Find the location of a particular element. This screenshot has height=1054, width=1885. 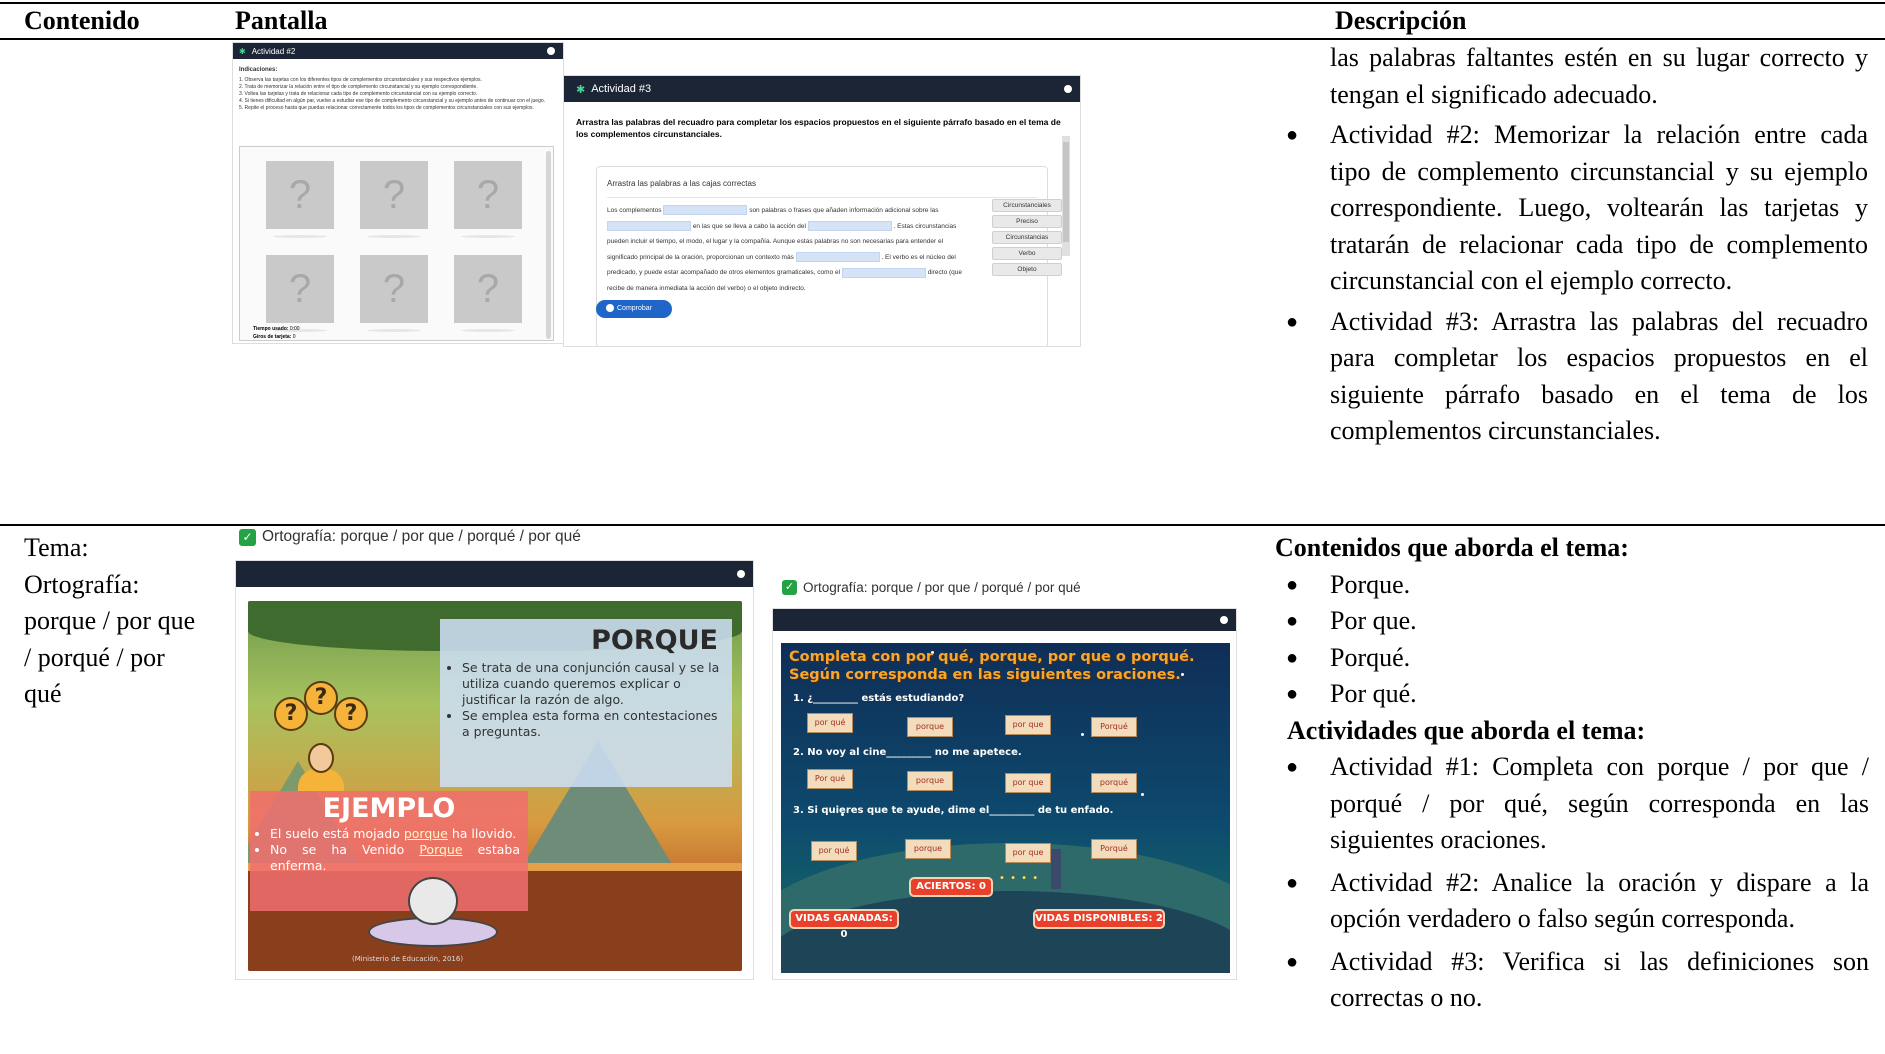

example-title: EJEMPLO is located at coordinates (389, 808).